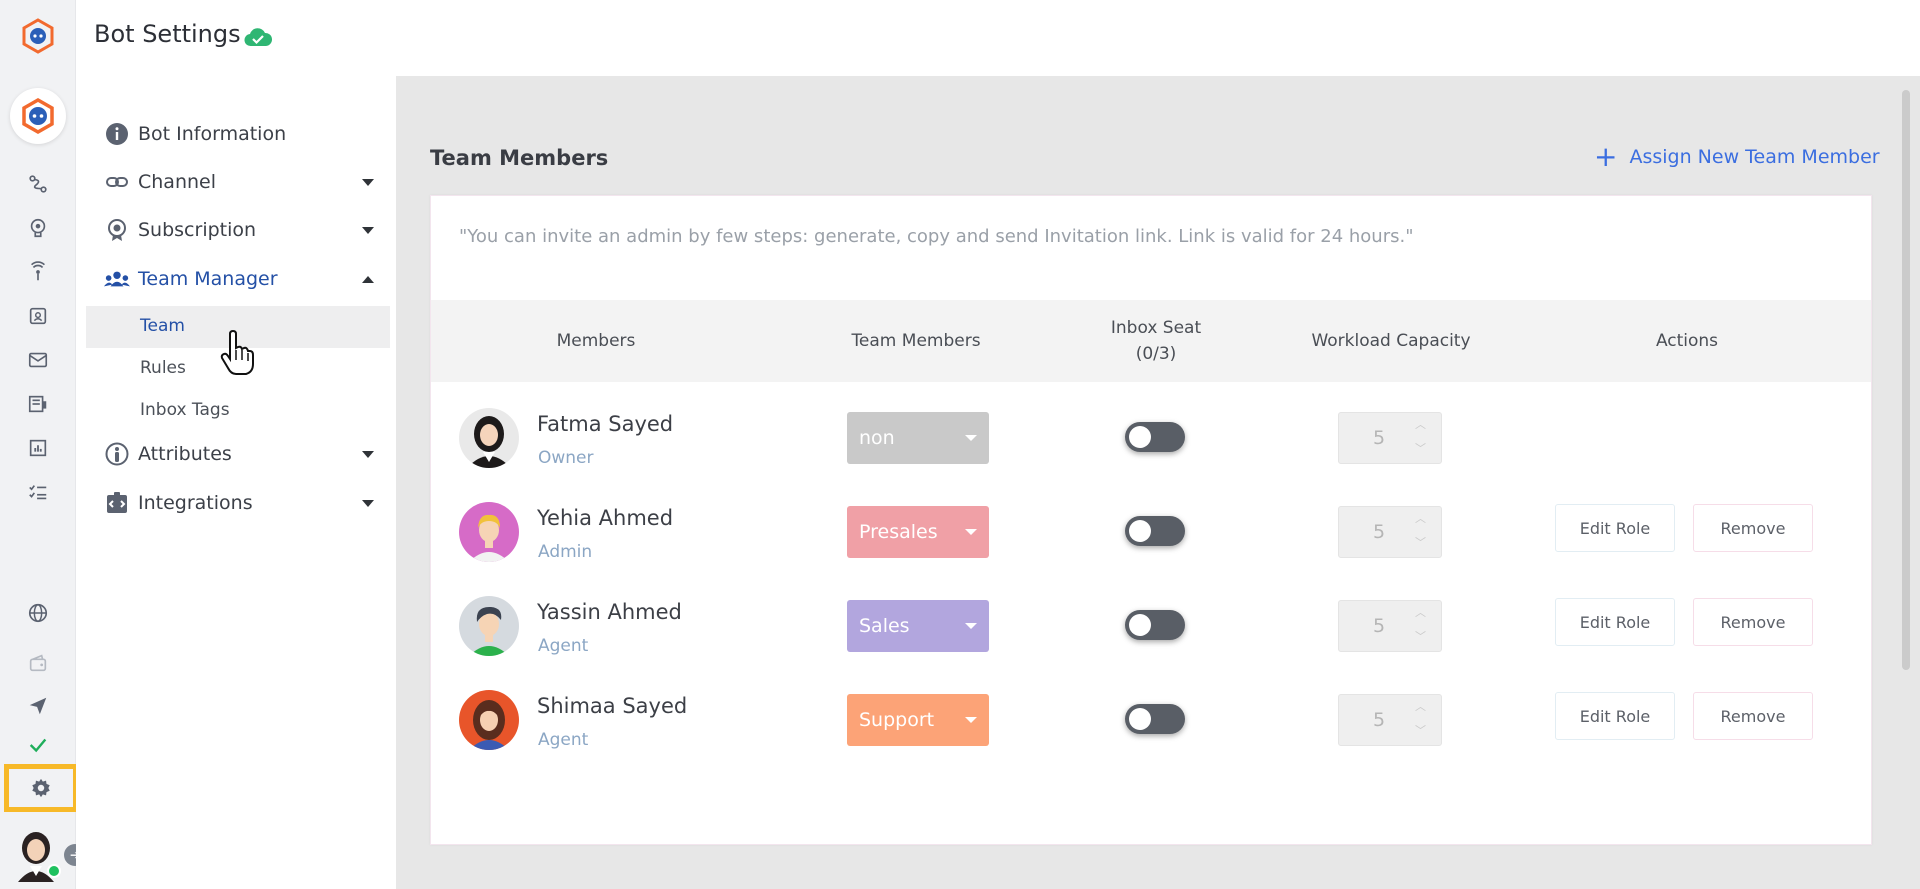 The image size is (1920, 889). Describe the element at coordinates (1391, 341) in the screenshot. I see `col-workload: Workload Capacity` at that location.